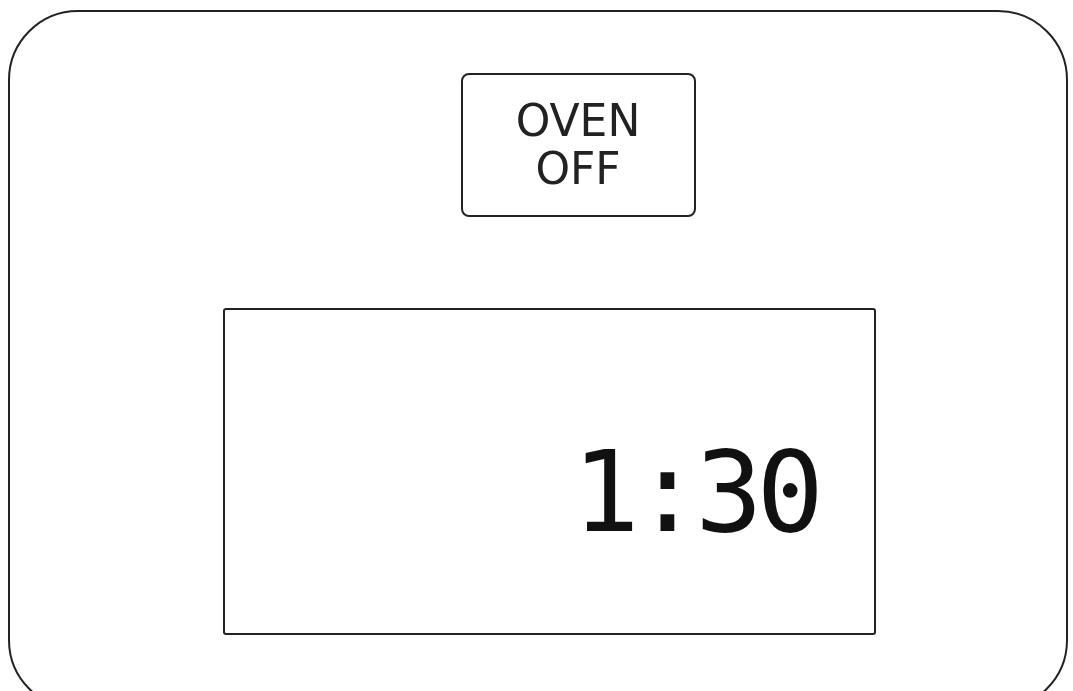 The height and width of the screenshot is (691, 1073). I want to click on oven-off-button: OVEN OFF, so click(578, 145).